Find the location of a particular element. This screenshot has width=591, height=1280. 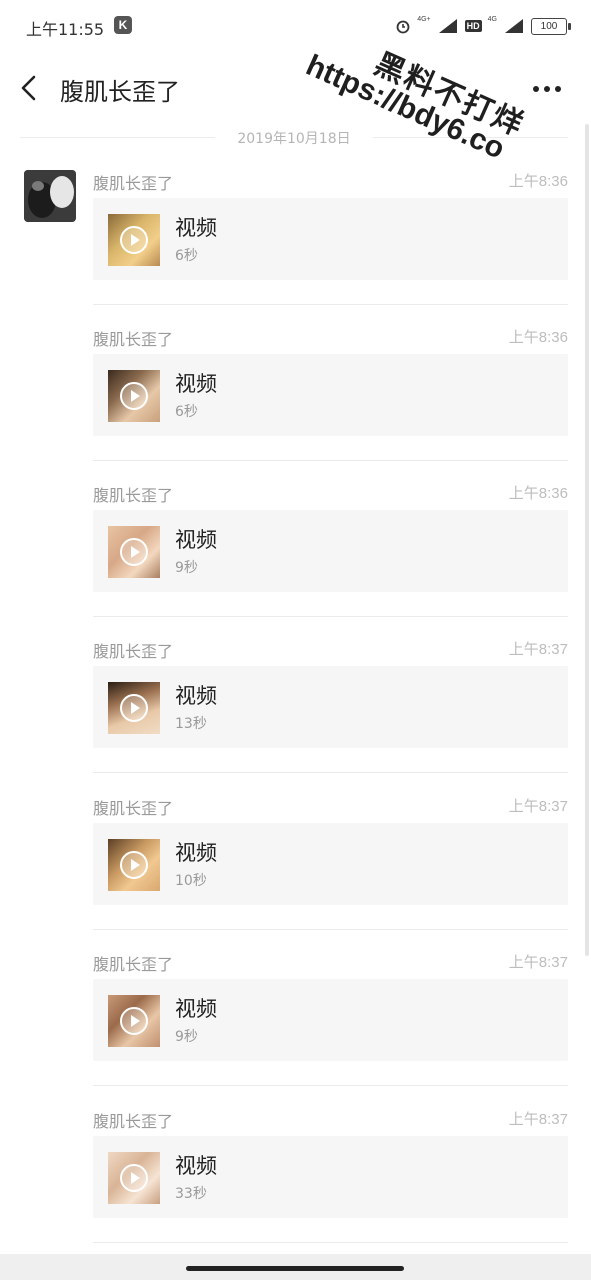

video-card: 视频 13秒 is located at coordinates (330, 707).